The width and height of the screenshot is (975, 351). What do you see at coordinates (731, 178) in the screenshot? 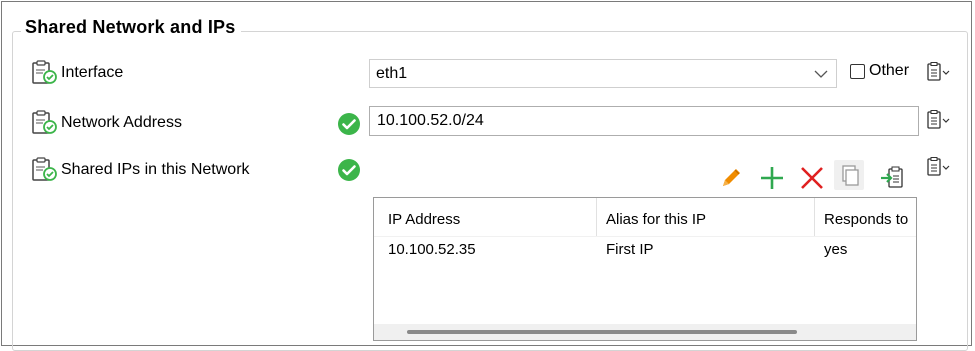
I see `pencil-icon` at bounding box center [731, 178].